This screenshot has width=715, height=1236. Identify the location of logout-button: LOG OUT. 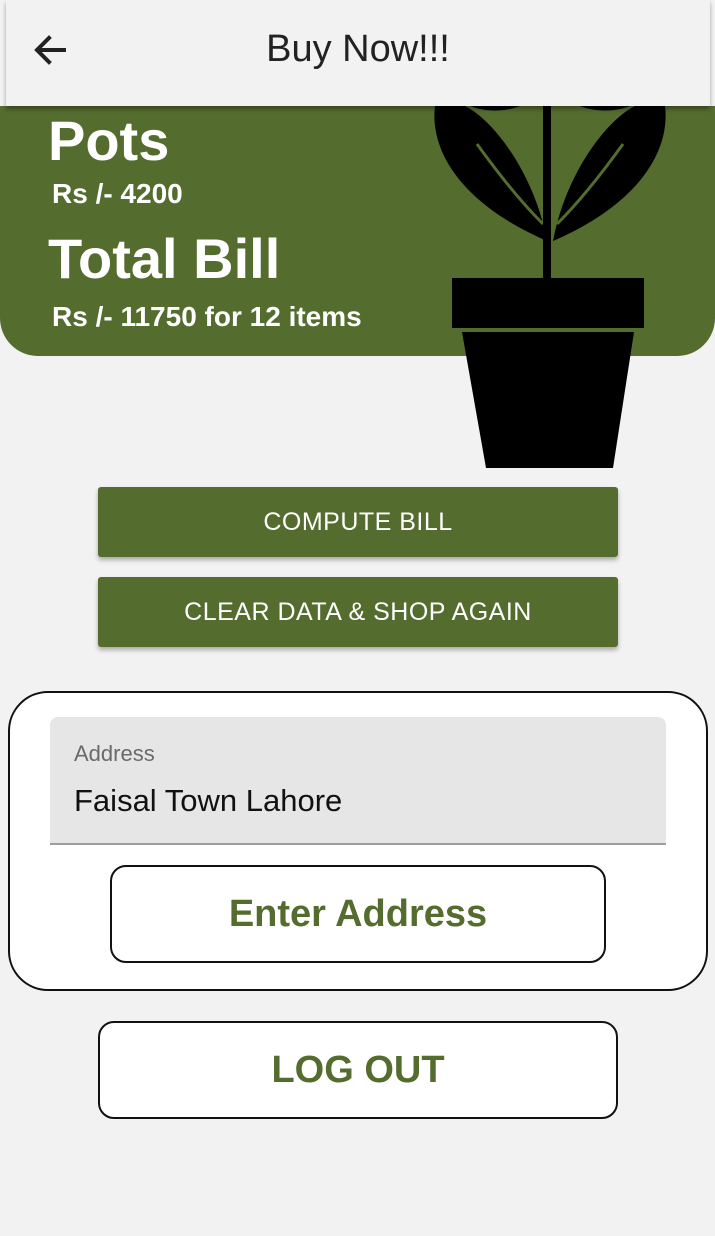
(358, 1070).